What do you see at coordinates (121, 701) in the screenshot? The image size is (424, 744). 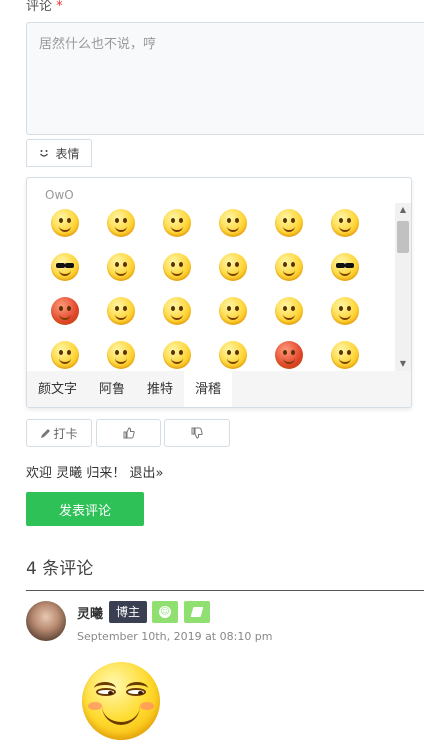 I see `huaji-smirk-emoji` at bounding box center [121, 701].